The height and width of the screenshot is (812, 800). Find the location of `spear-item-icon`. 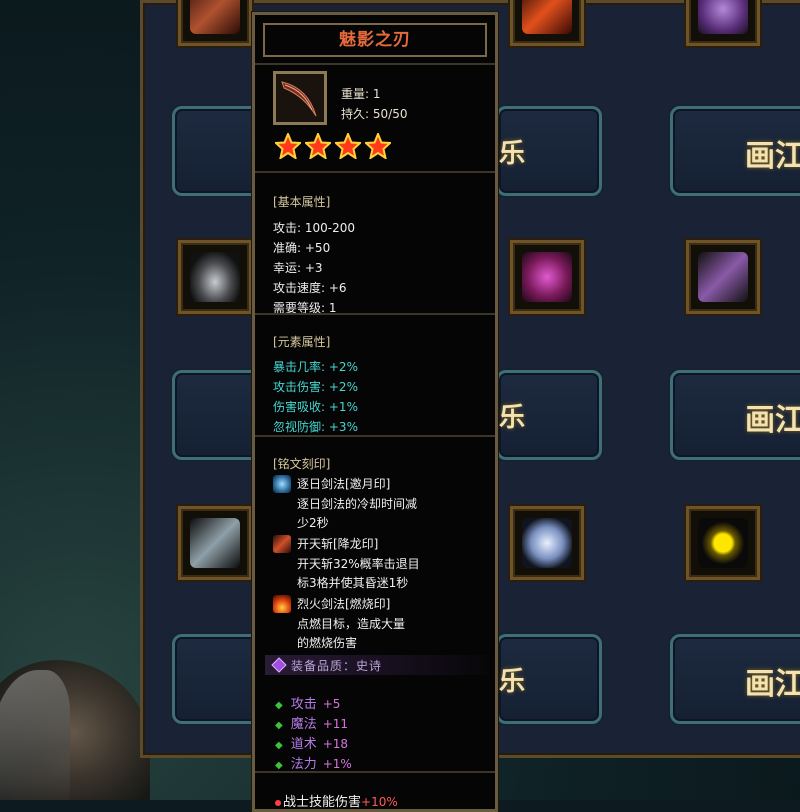

spear-item-icon is located at coordinates (215, 543).